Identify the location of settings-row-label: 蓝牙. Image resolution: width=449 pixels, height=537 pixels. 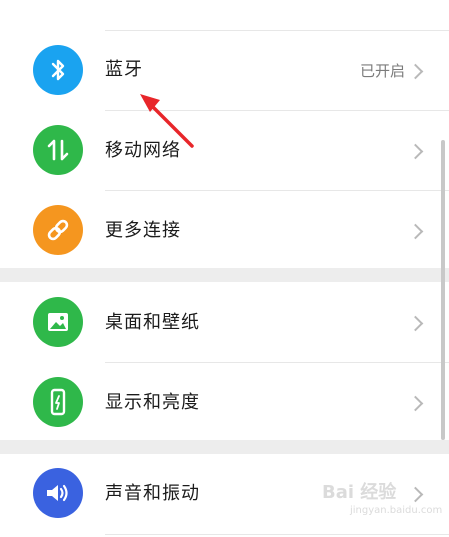
(124, 69).